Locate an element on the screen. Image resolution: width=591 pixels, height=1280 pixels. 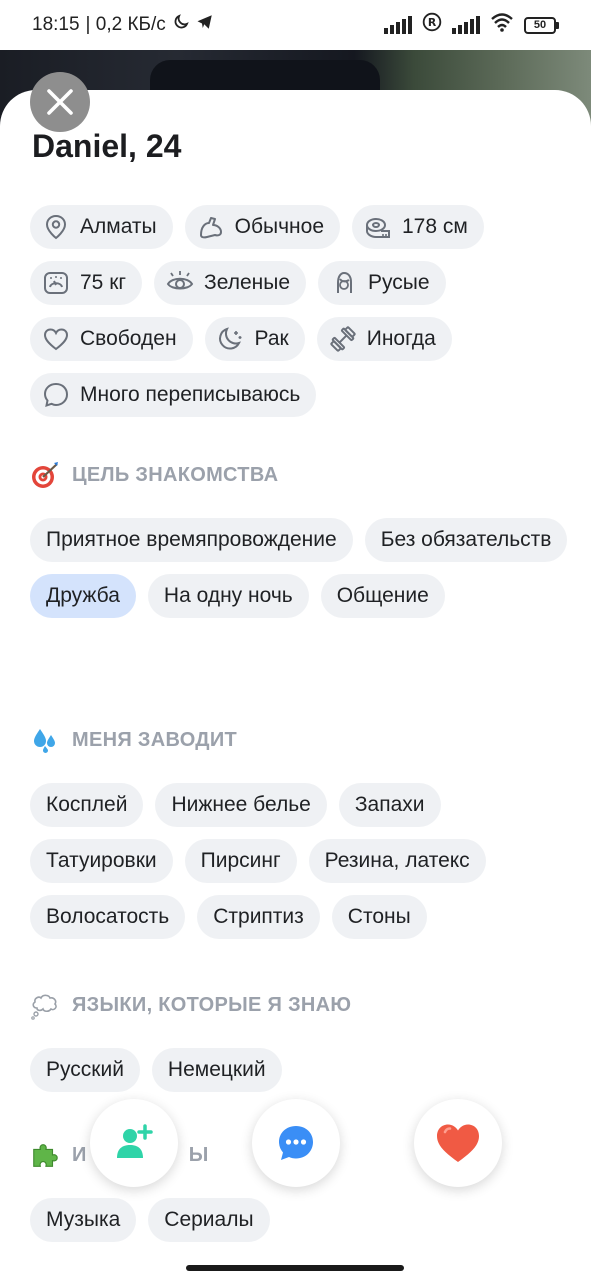
interest-tag: Музыка is located at coordinates (83, 1220).